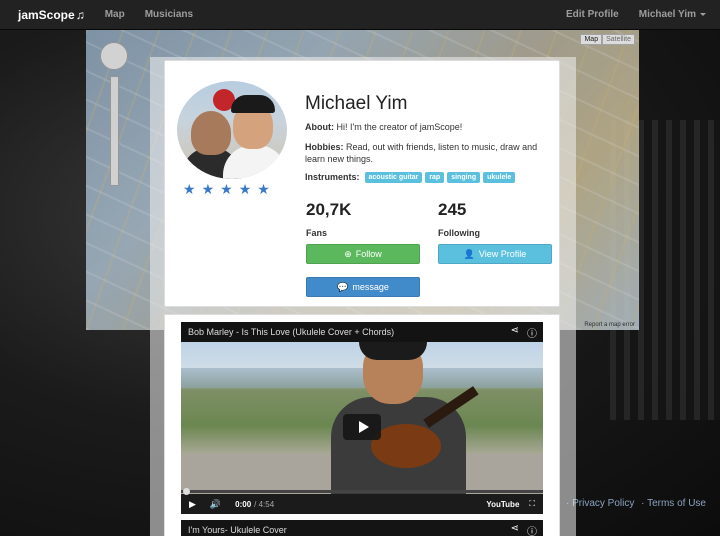 This screenshot has width=720, height=536. Describe the element at coordinates (115, 14) in the screenshot. I see `nav-link-map: Map` at that location.